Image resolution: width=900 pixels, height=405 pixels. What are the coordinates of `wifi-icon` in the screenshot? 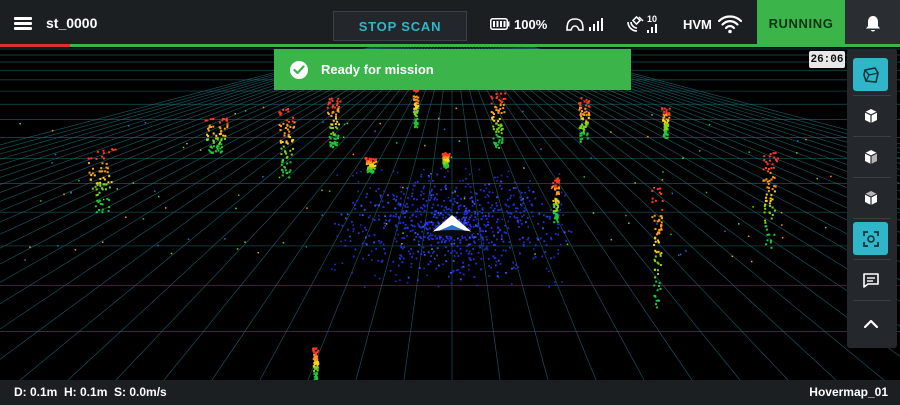 It's located at (729, 24).